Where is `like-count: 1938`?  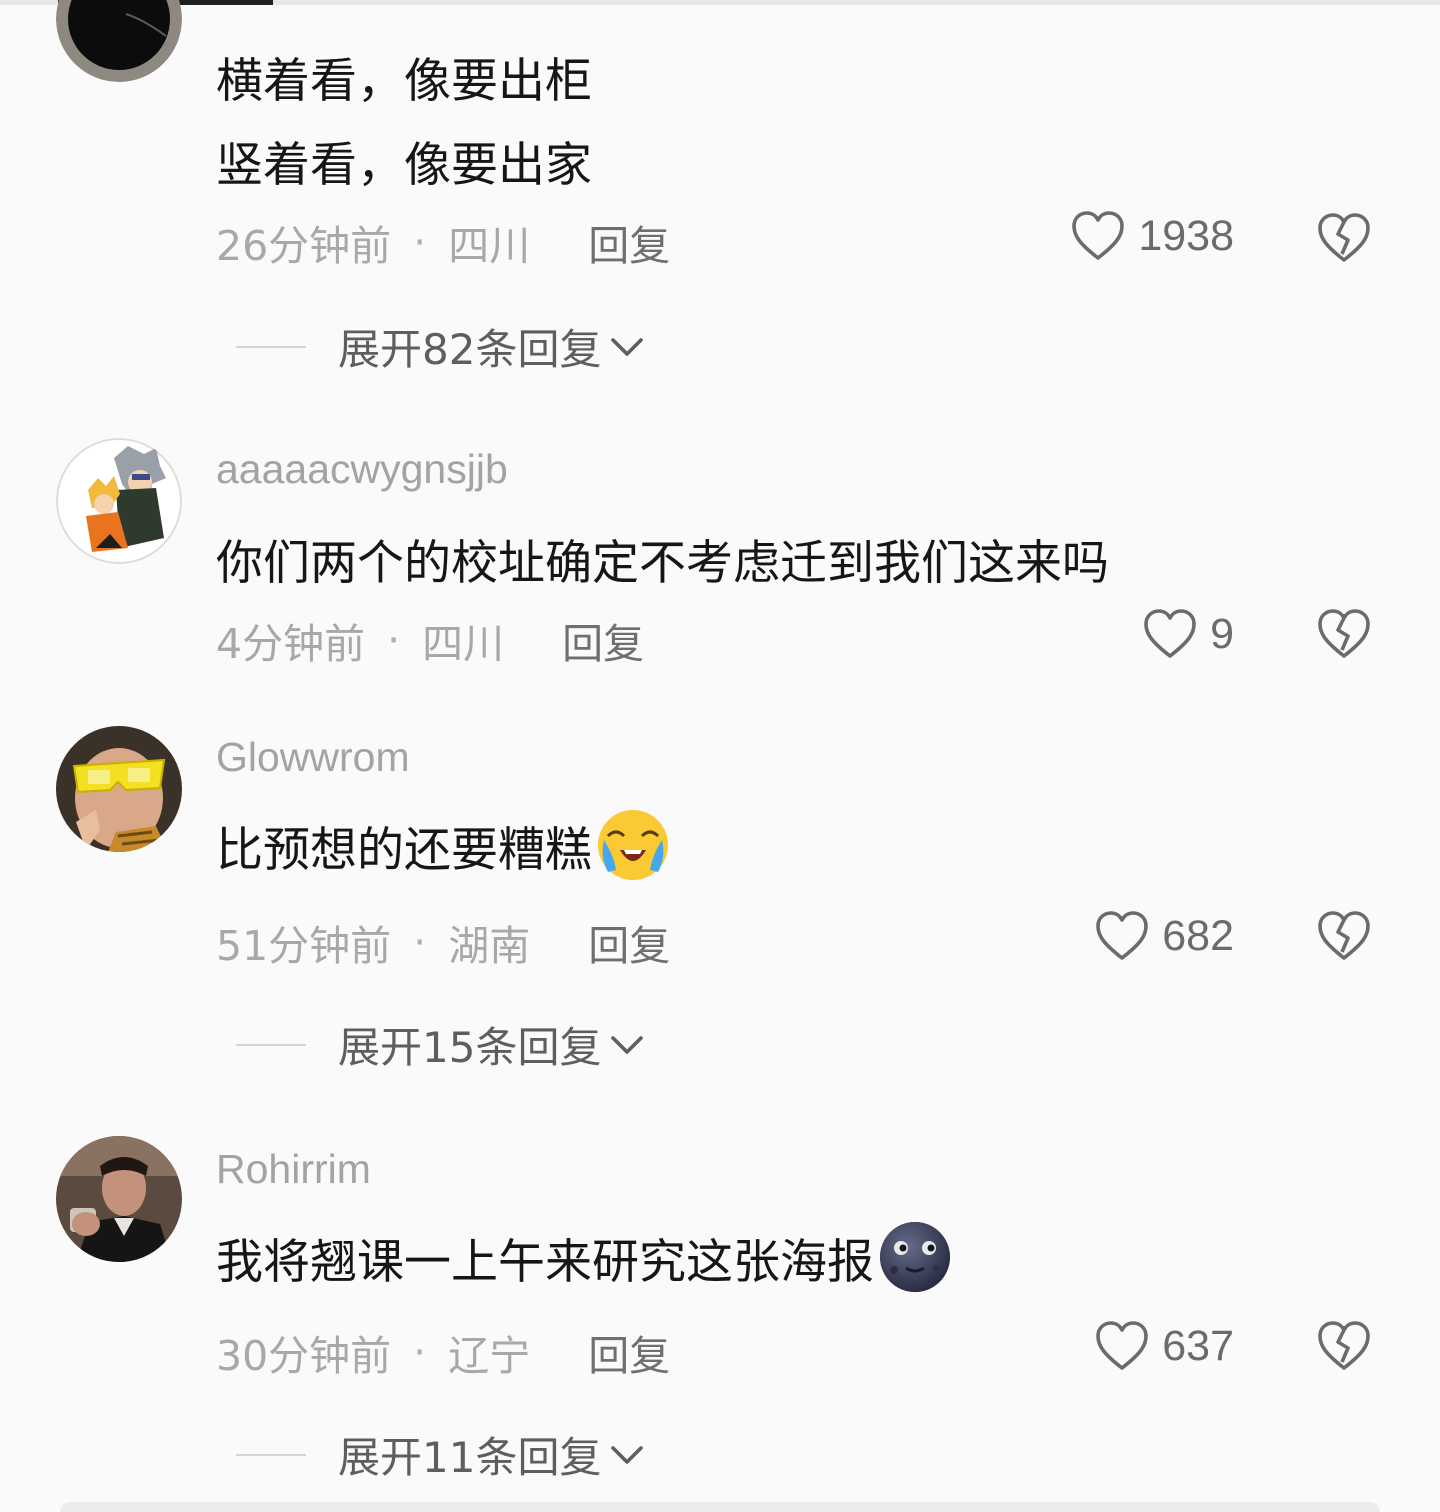
like-count: 1938 is located at coordinates (1186, 235).